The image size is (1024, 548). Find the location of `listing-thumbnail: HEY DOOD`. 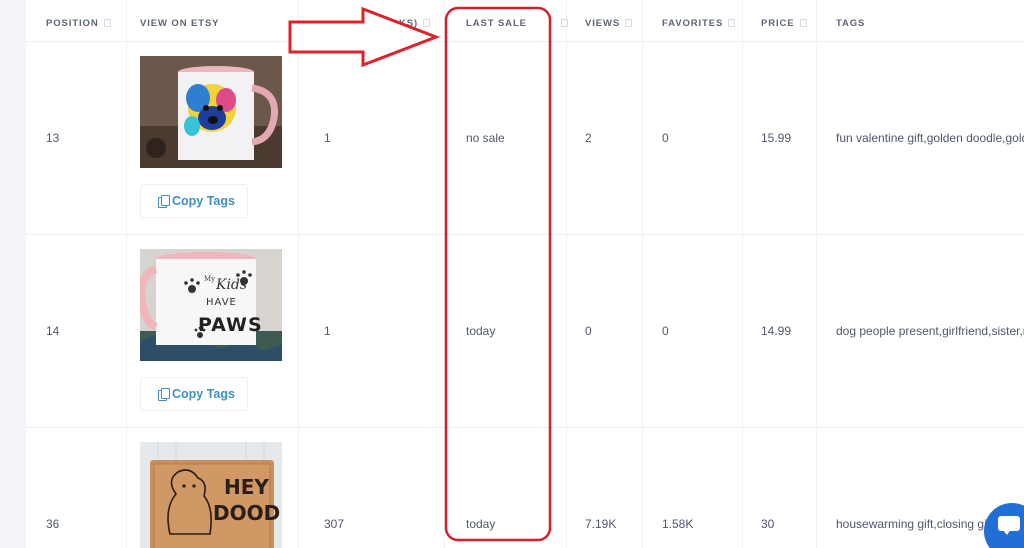

listing-thumbnail: HEY DOOD is located at coordinates (211, 495).